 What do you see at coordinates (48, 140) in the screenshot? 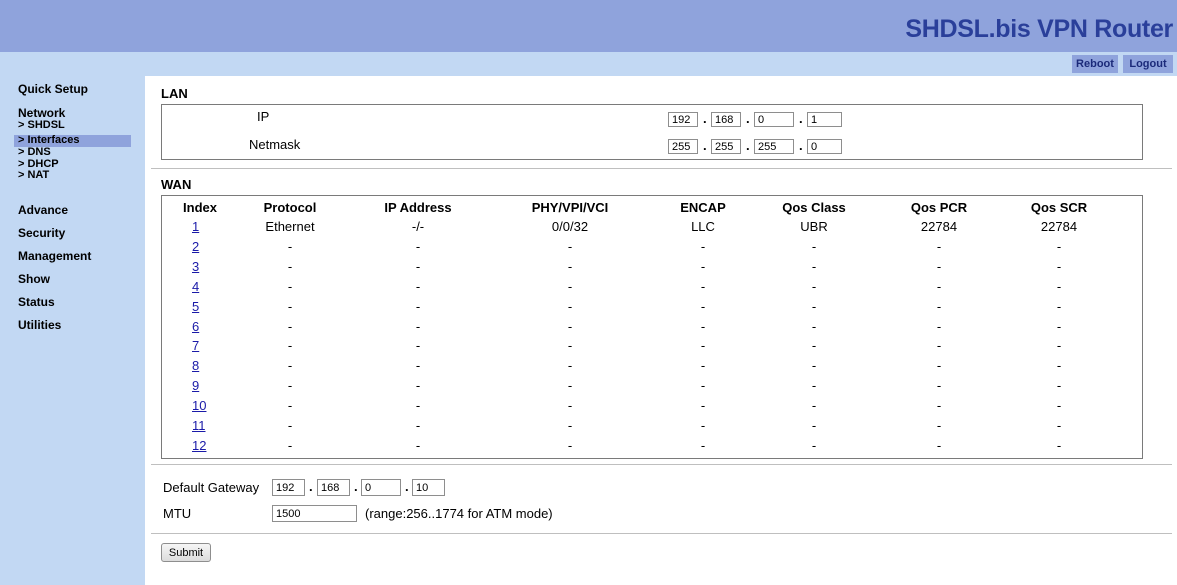
I see `sidebar-item-interfaces: > Interfaces` at bounding box center [48, 140].